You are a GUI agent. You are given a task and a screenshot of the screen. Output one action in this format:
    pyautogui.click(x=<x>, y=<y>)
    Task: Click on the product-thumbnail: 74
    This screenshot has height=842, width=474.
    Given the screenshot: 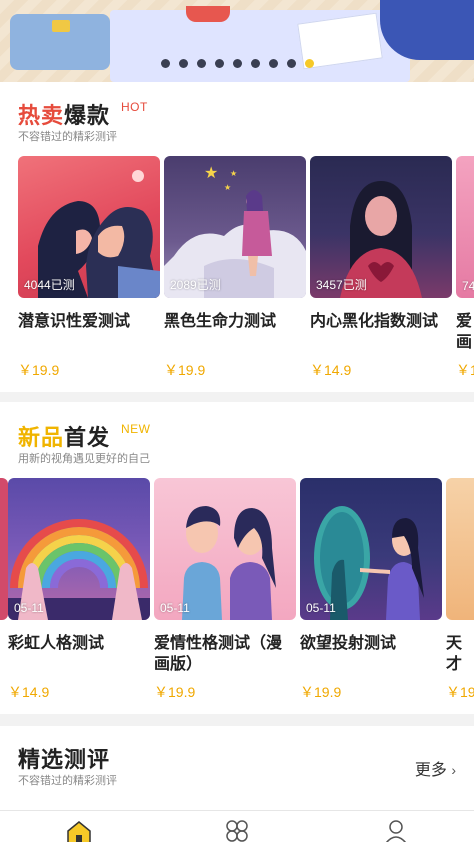 What is the action you would take?
    pyautogui.click(x=465, y=227)
    